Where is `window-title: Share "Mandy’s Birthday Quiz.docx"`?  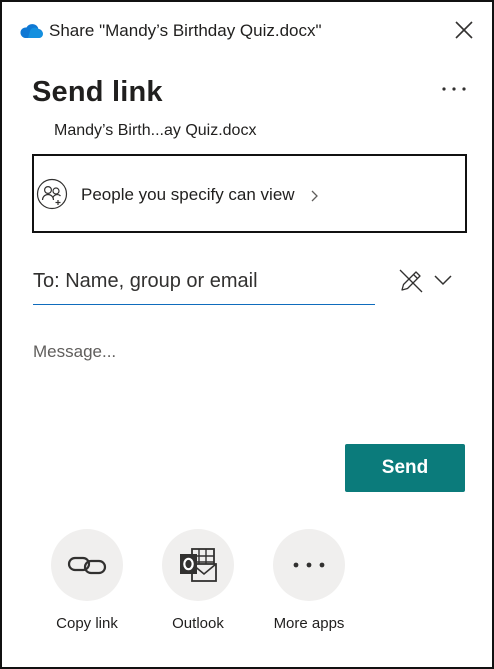 window-title: Share "Mandy’s Birthday Quiz.docx" is located at coordinates (185, 30).